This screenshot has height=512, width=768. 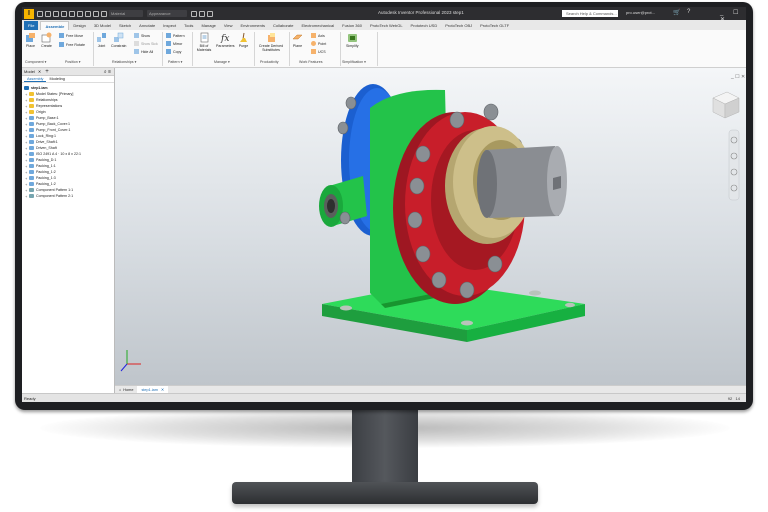 What do you see at coordinates (136, 35) in the screenshot?
I see `show-icon` at bounding box center [136, 35].